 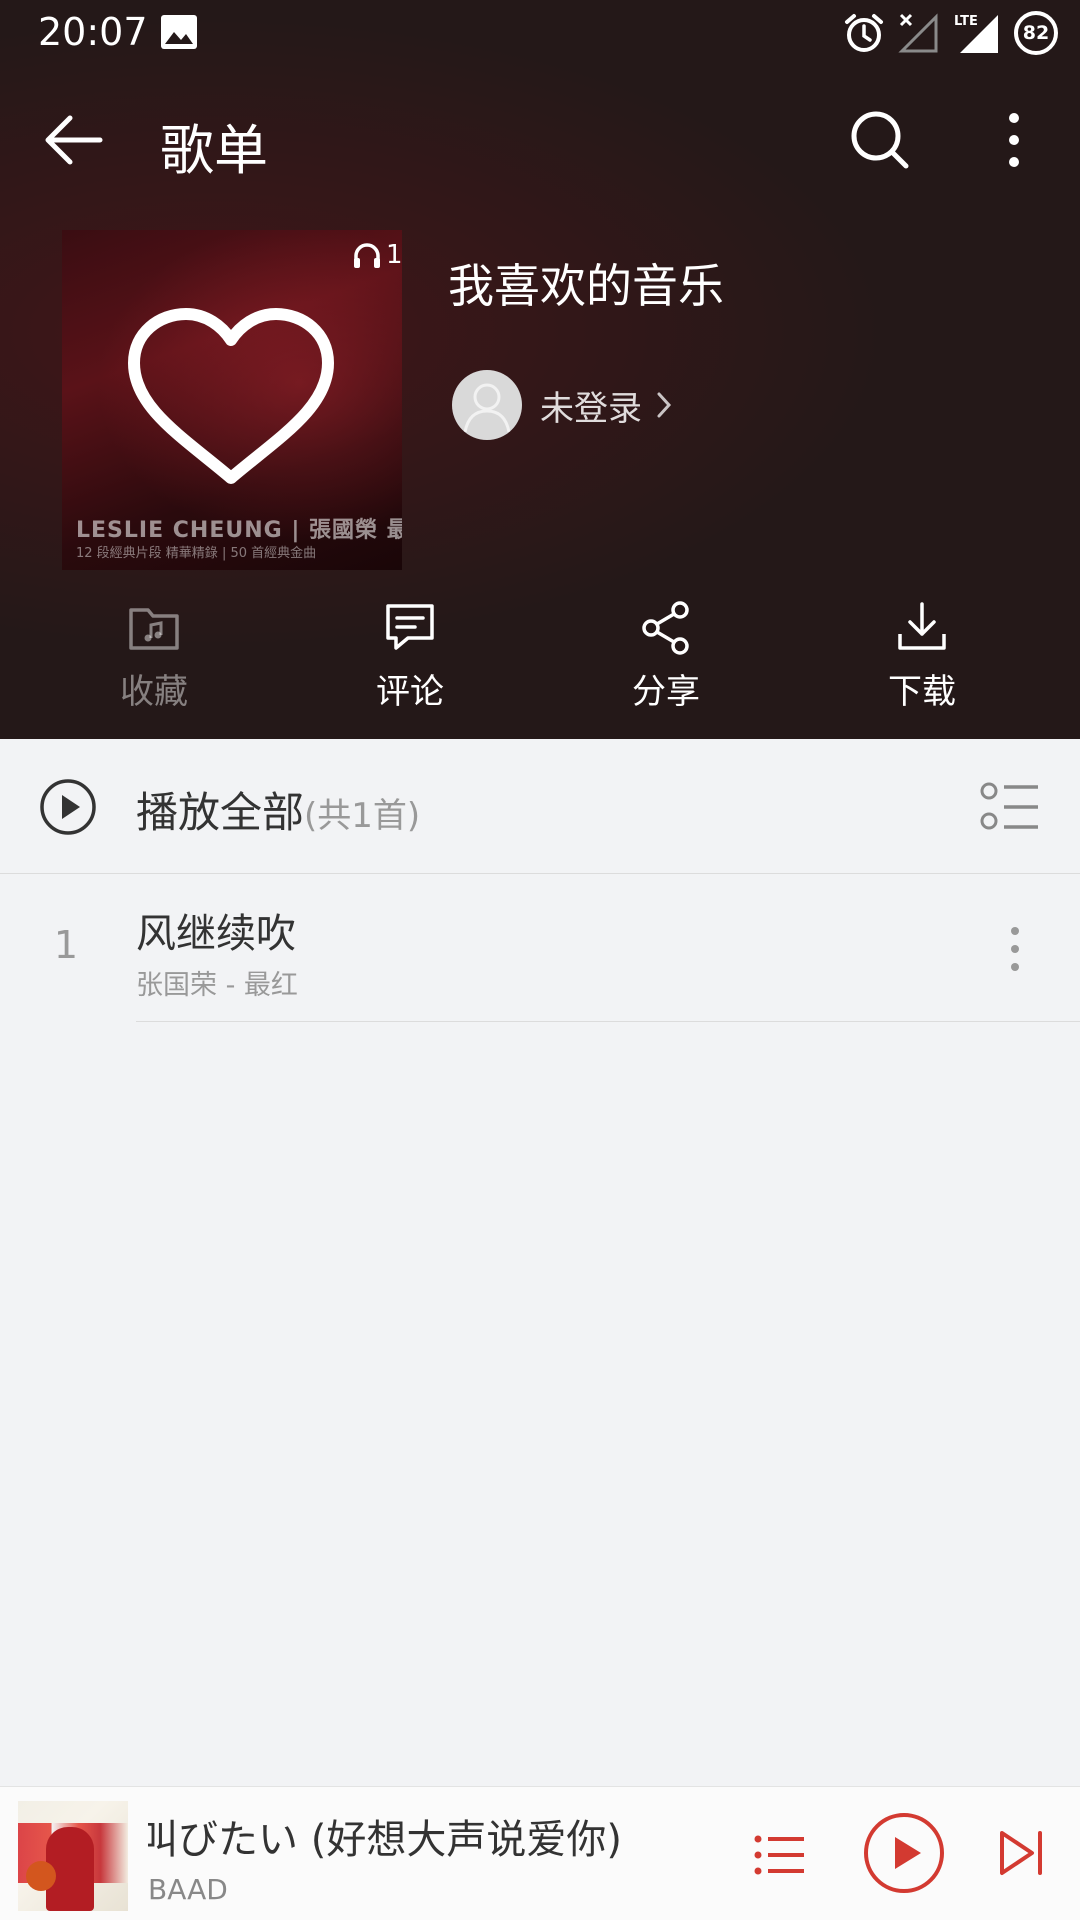 What do you see at coordinates (487, 408) in the screenshot?
I see `user-icon` at bounding box center [487, 408].